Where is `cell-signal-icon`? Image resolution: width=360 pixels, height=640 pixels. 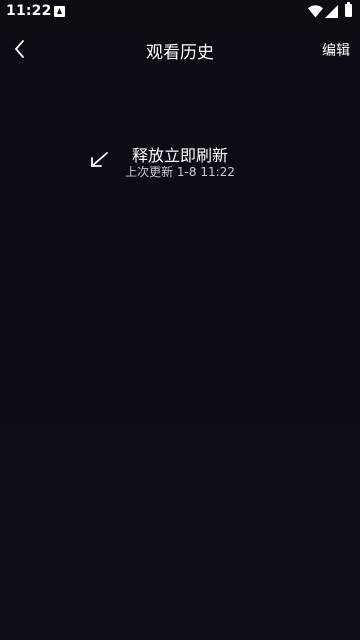
cell-signal-icon is located at coordinates (331, 11).